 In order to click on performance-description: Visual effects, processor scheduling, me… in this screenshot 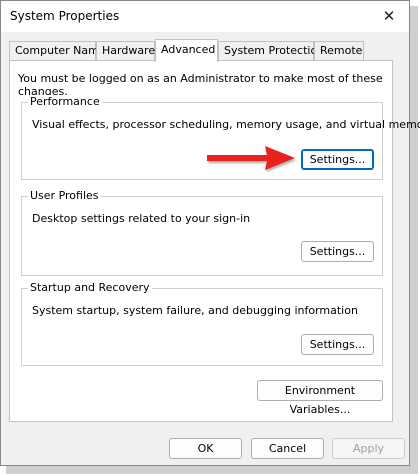, I will do `click(226, 124)`.